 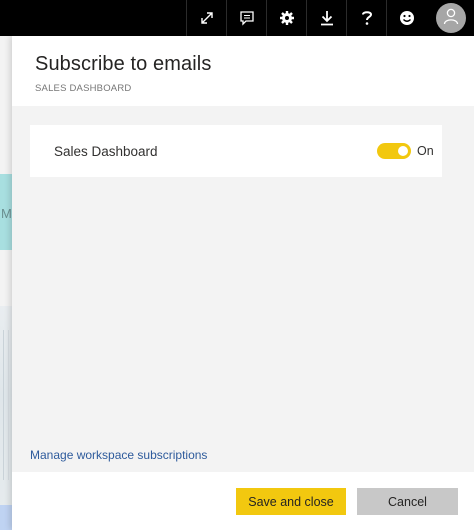 I want to click on manage-workspace-subscriptions-link: Manage workspace subscriptions, so click(x=118, y=455).